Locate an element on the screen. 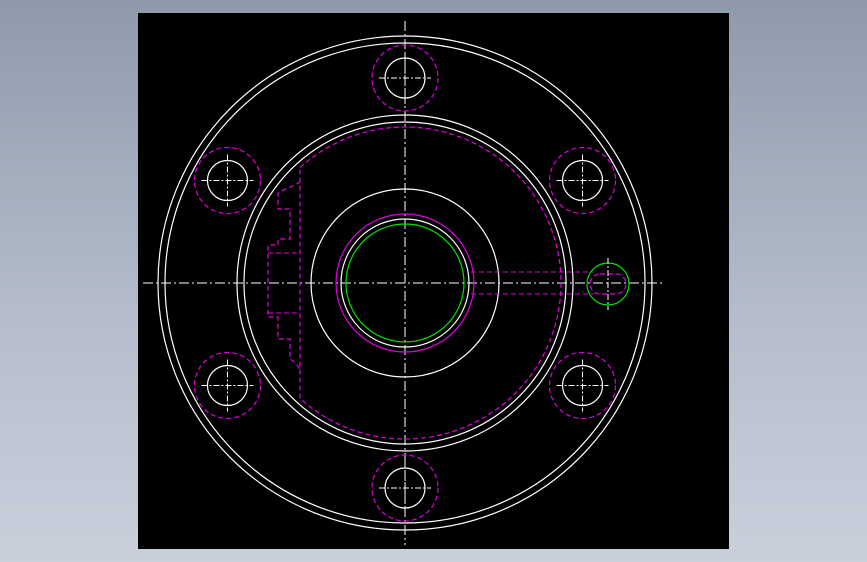 The height and width of the screenshot is (562, 867). hidden-stepped-profile is located at coordinates (284, 277).